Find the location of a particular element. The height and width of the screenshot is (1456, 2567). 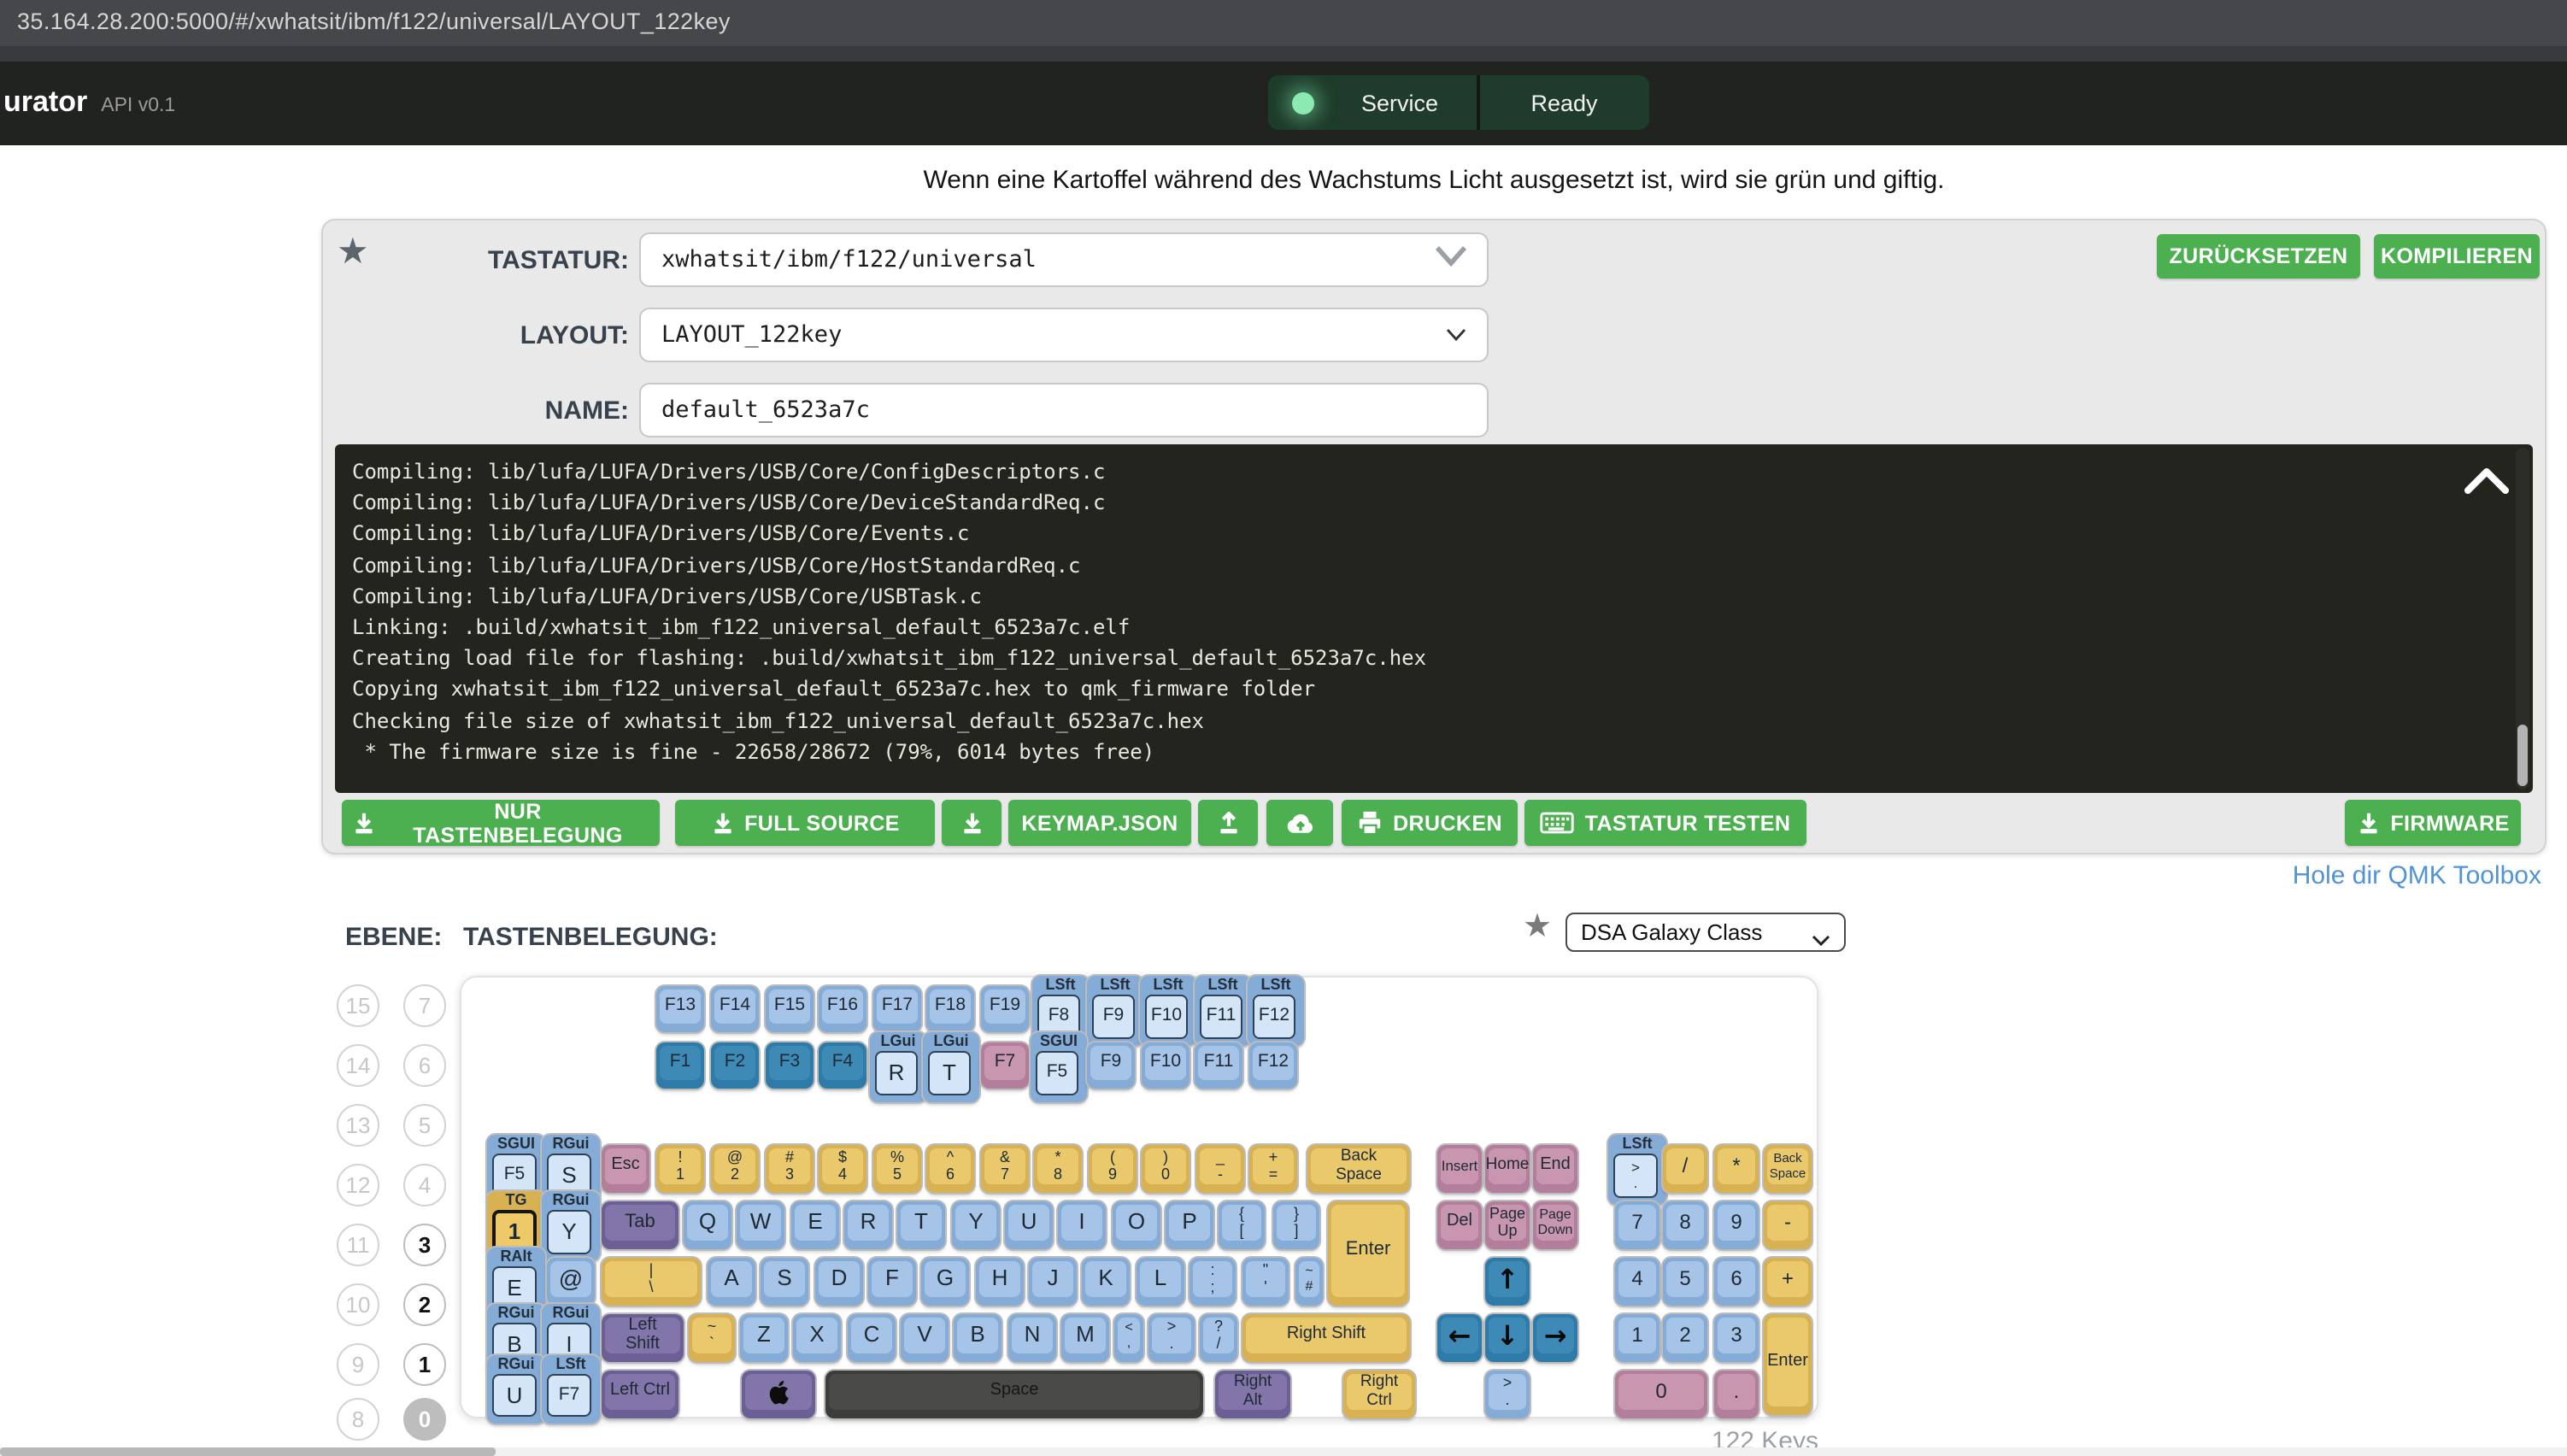

key-@-2: @2 is located at coordinates (735, 1169).